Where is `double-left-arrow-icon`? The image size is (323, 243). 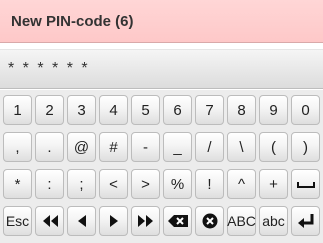
double-left-arrow-icon is located at coordinates (50, 221).